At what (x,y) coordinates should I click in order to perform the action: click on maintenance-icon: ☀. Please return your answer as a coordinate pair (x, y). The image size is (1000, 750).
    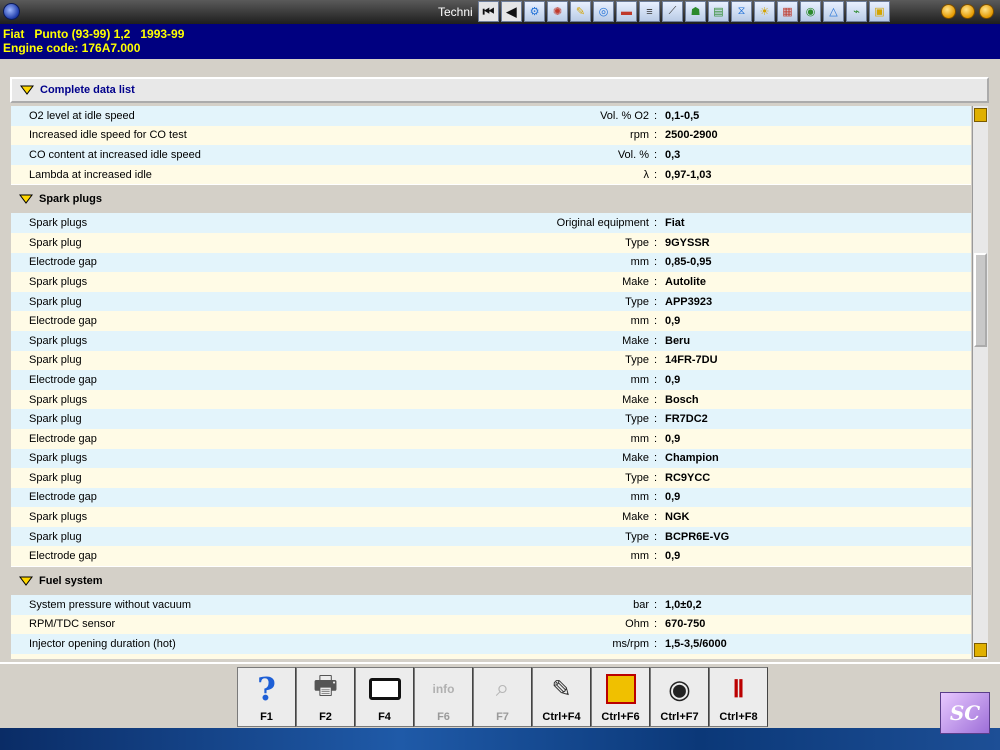
    Looking at the image, I should click on (764, 11).